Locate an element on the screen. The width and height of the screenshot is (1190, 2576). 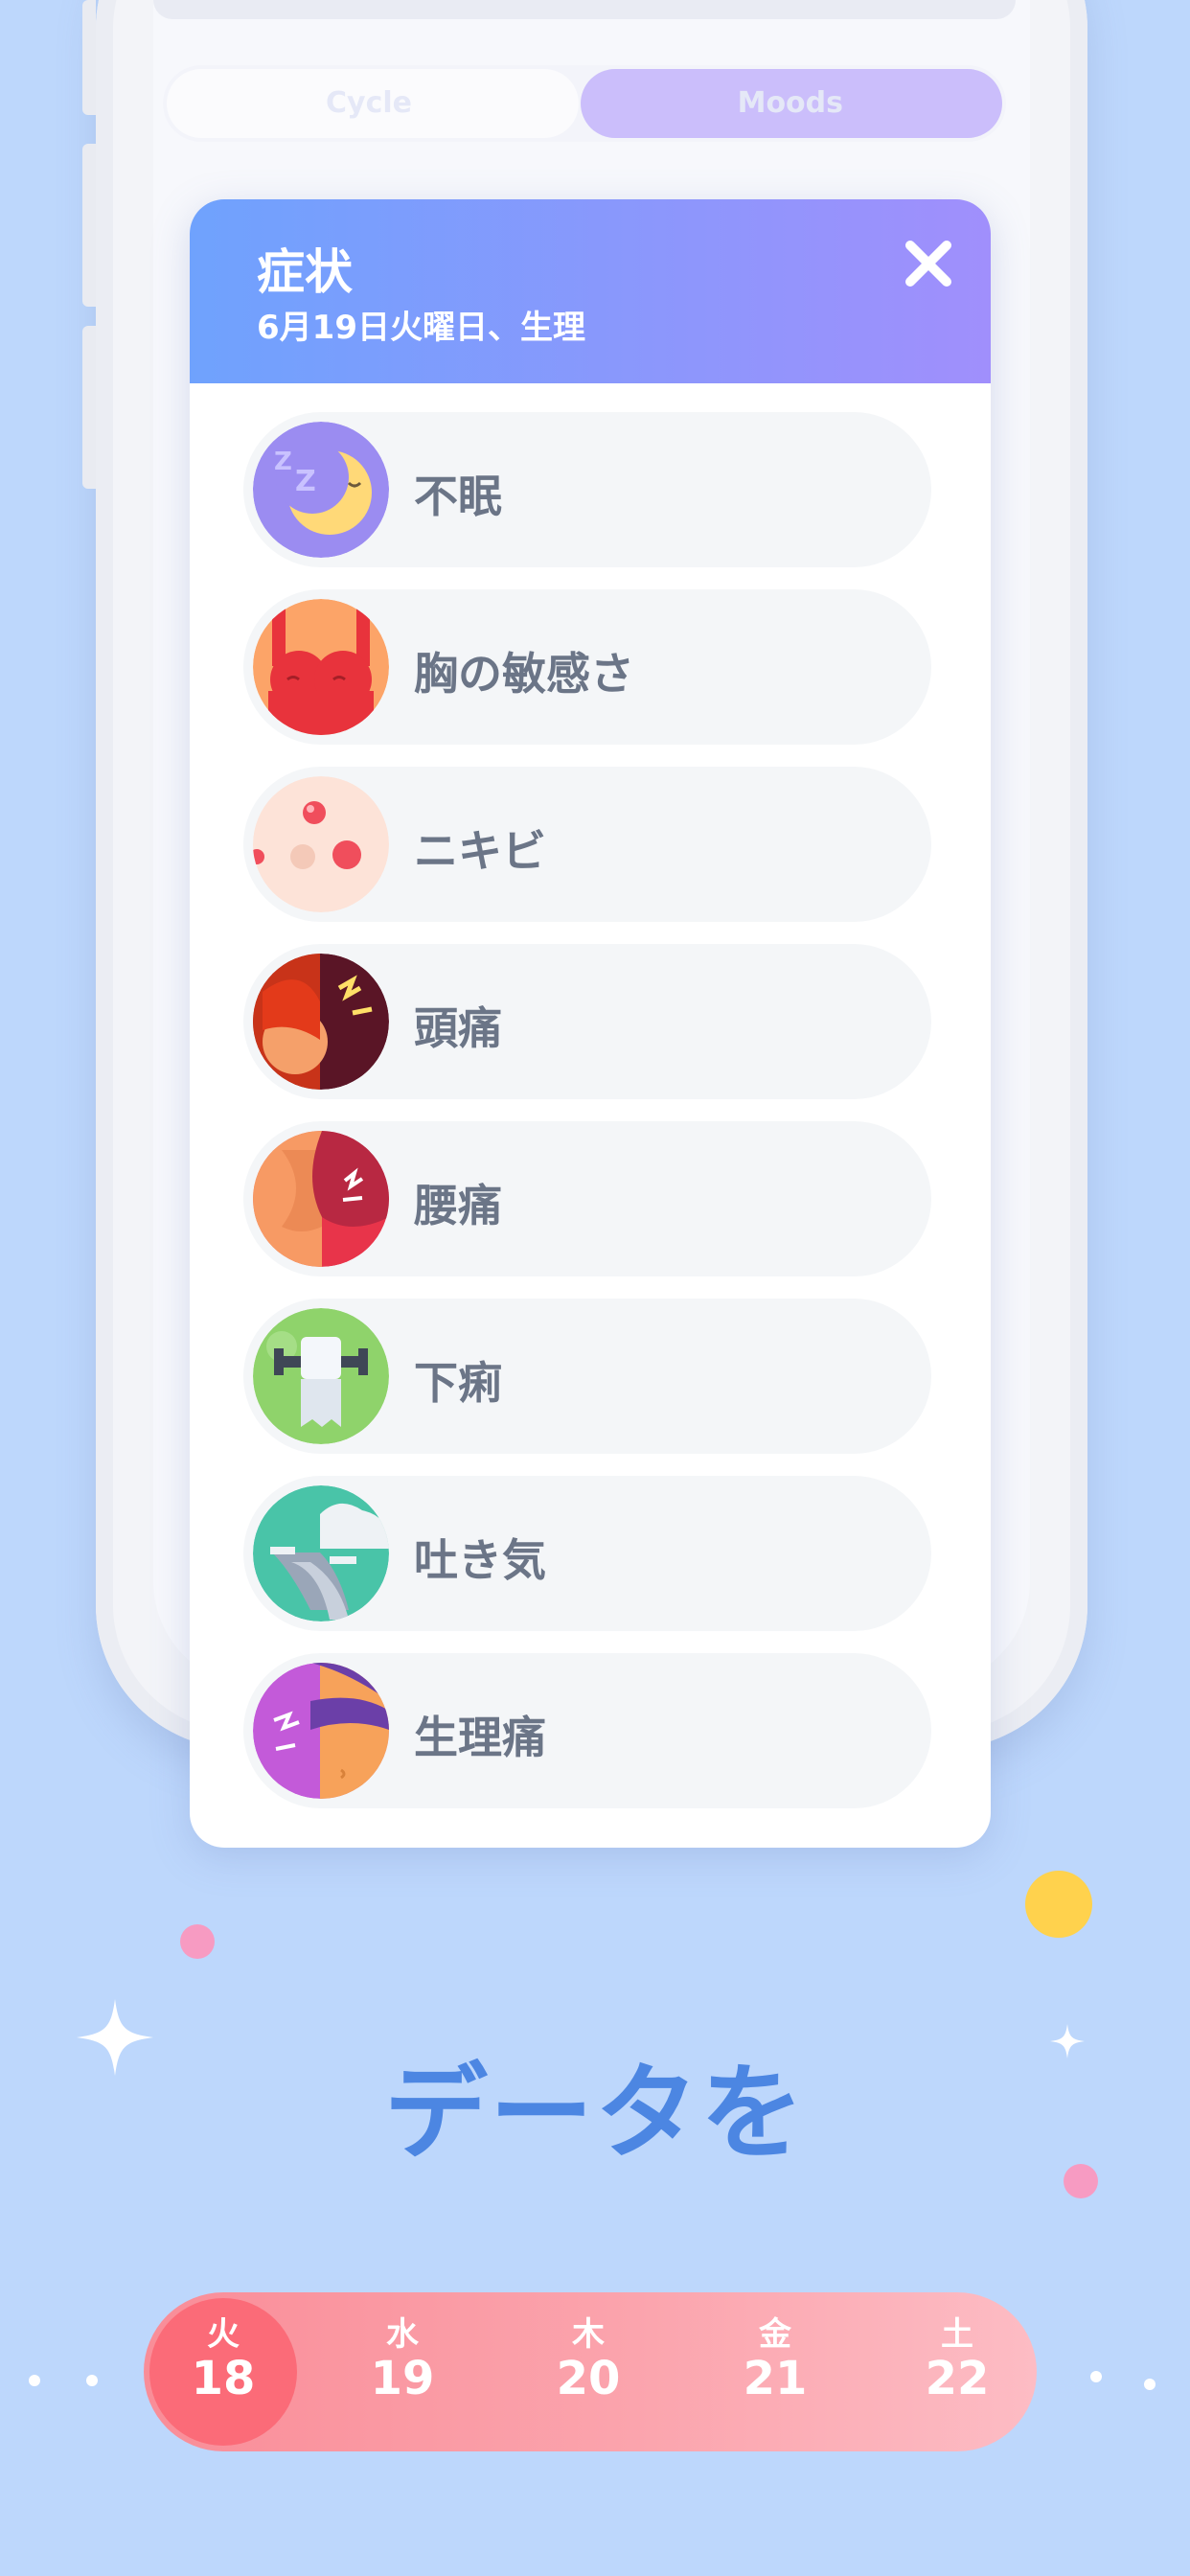
symptom-label: 吐き気 is located at coordinates (480, 1560).